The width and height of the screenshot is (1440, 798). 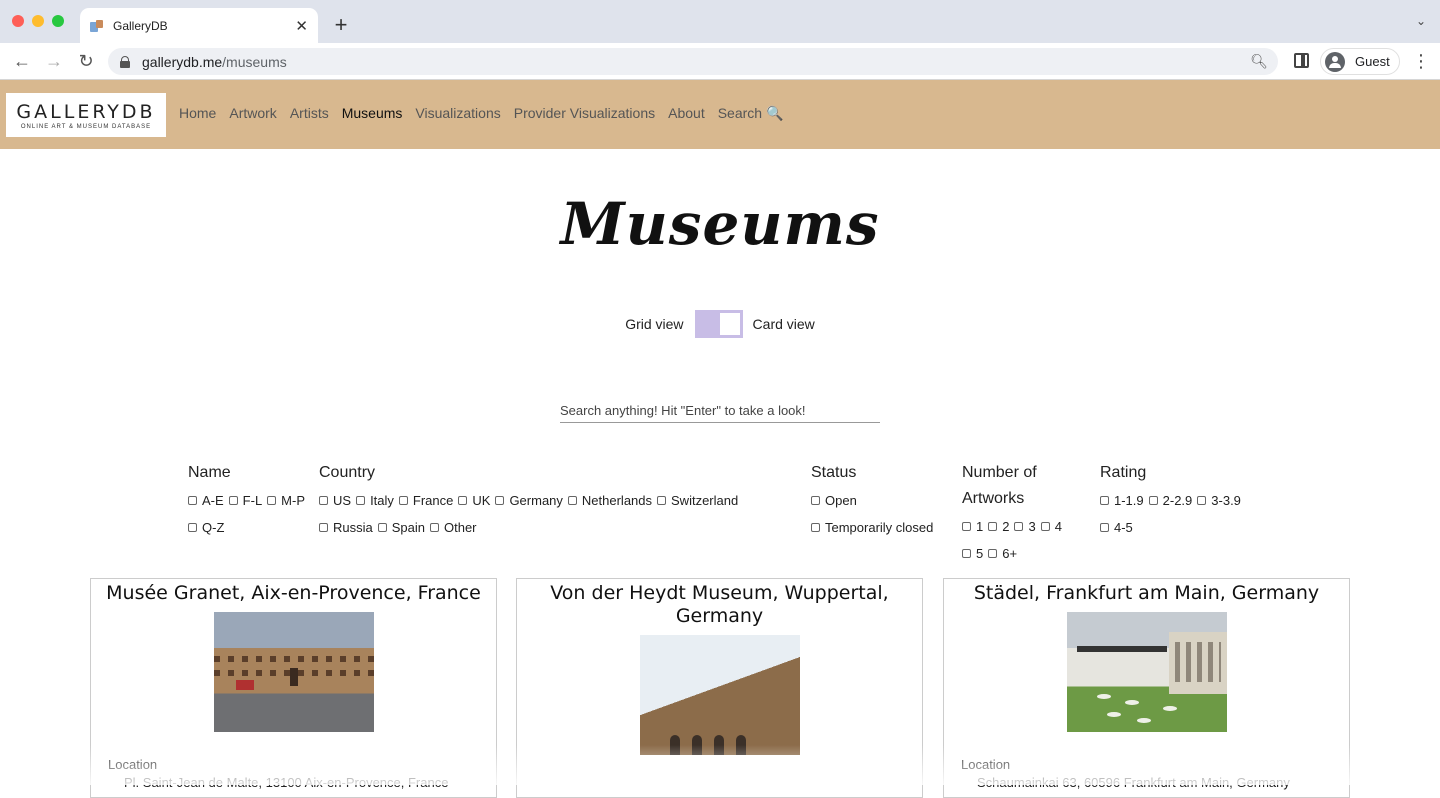 I want to click on gallerydb-logo: GALLERYDB ONLINE ART & MUSEUM DATABASE, so click(x=86, y=115).